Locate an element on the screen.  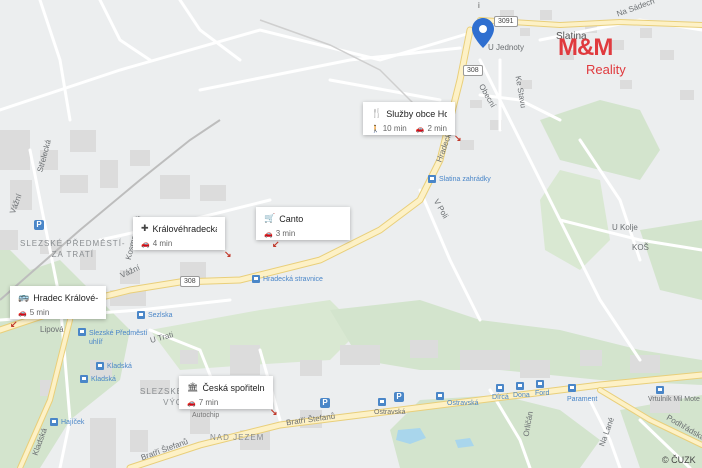
poi-title: Česká spořitelna is located at coordinates (233, 387).